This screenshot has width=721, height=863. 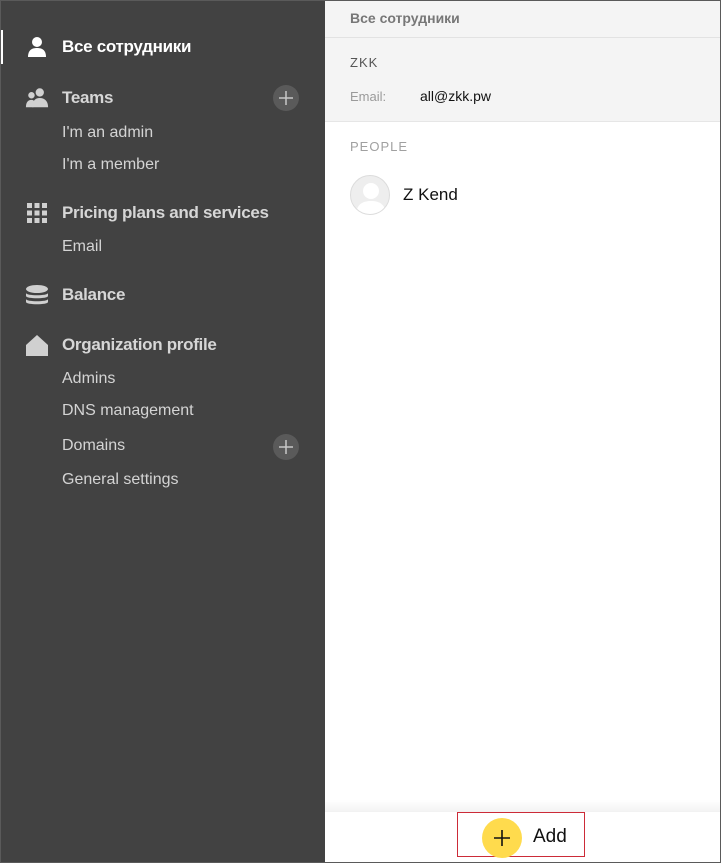 What do you see at coordinates (37, 47) in the screenshot?
I see `user-icon` at bounding box center [37, 47].